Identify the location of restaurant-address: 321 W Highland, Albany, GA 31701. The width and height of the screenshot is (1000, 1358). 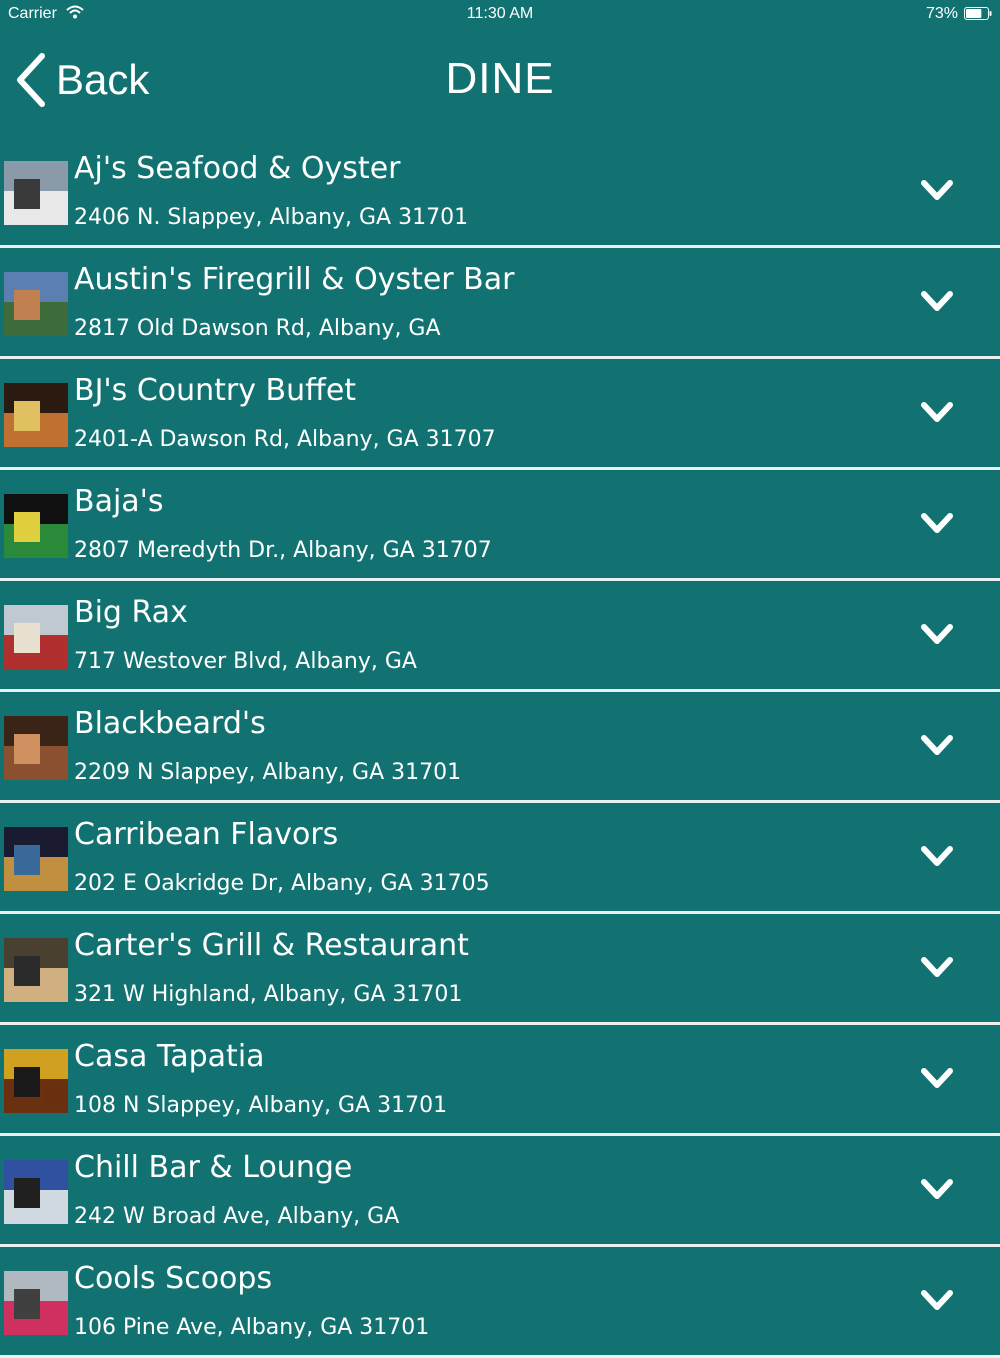
(268, 994).